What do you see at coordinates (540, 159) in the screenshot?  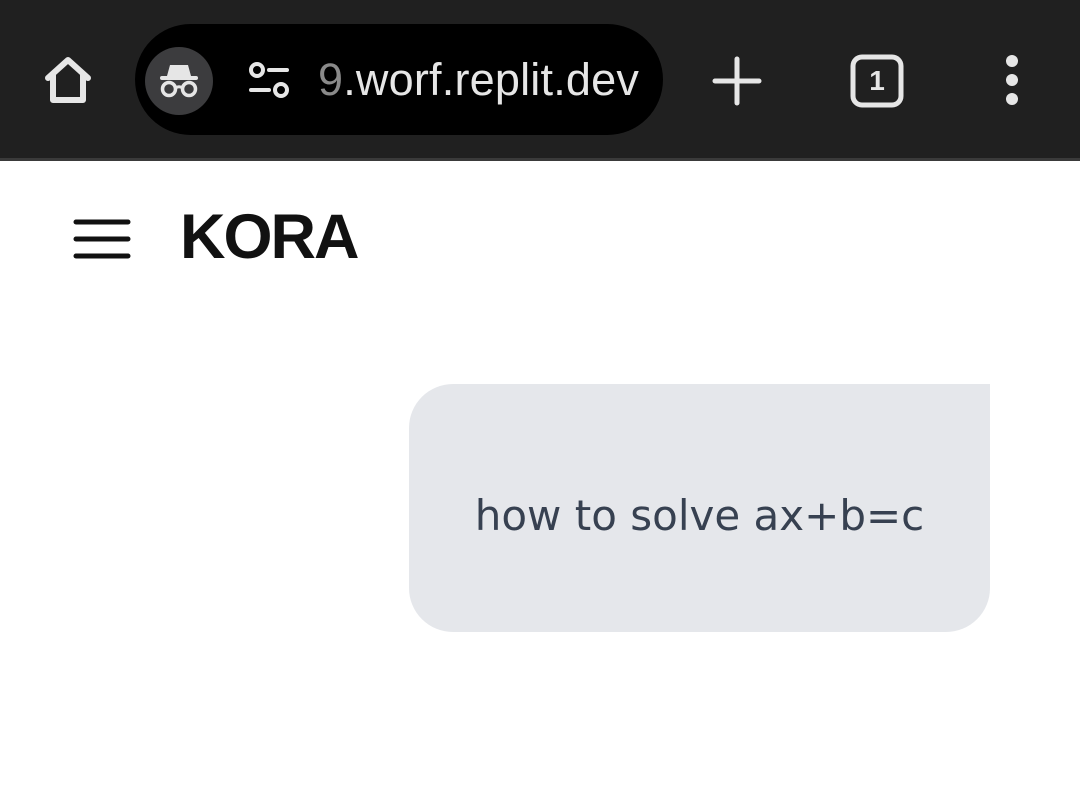 I see `toolbar-divider` at bounding box center [540, 159].